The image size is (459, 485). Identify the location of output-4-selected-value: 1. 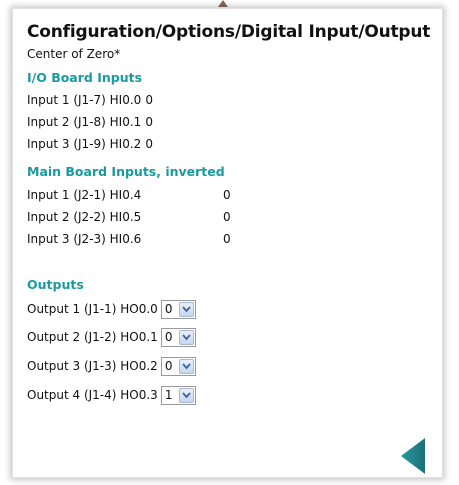
(168, 394).